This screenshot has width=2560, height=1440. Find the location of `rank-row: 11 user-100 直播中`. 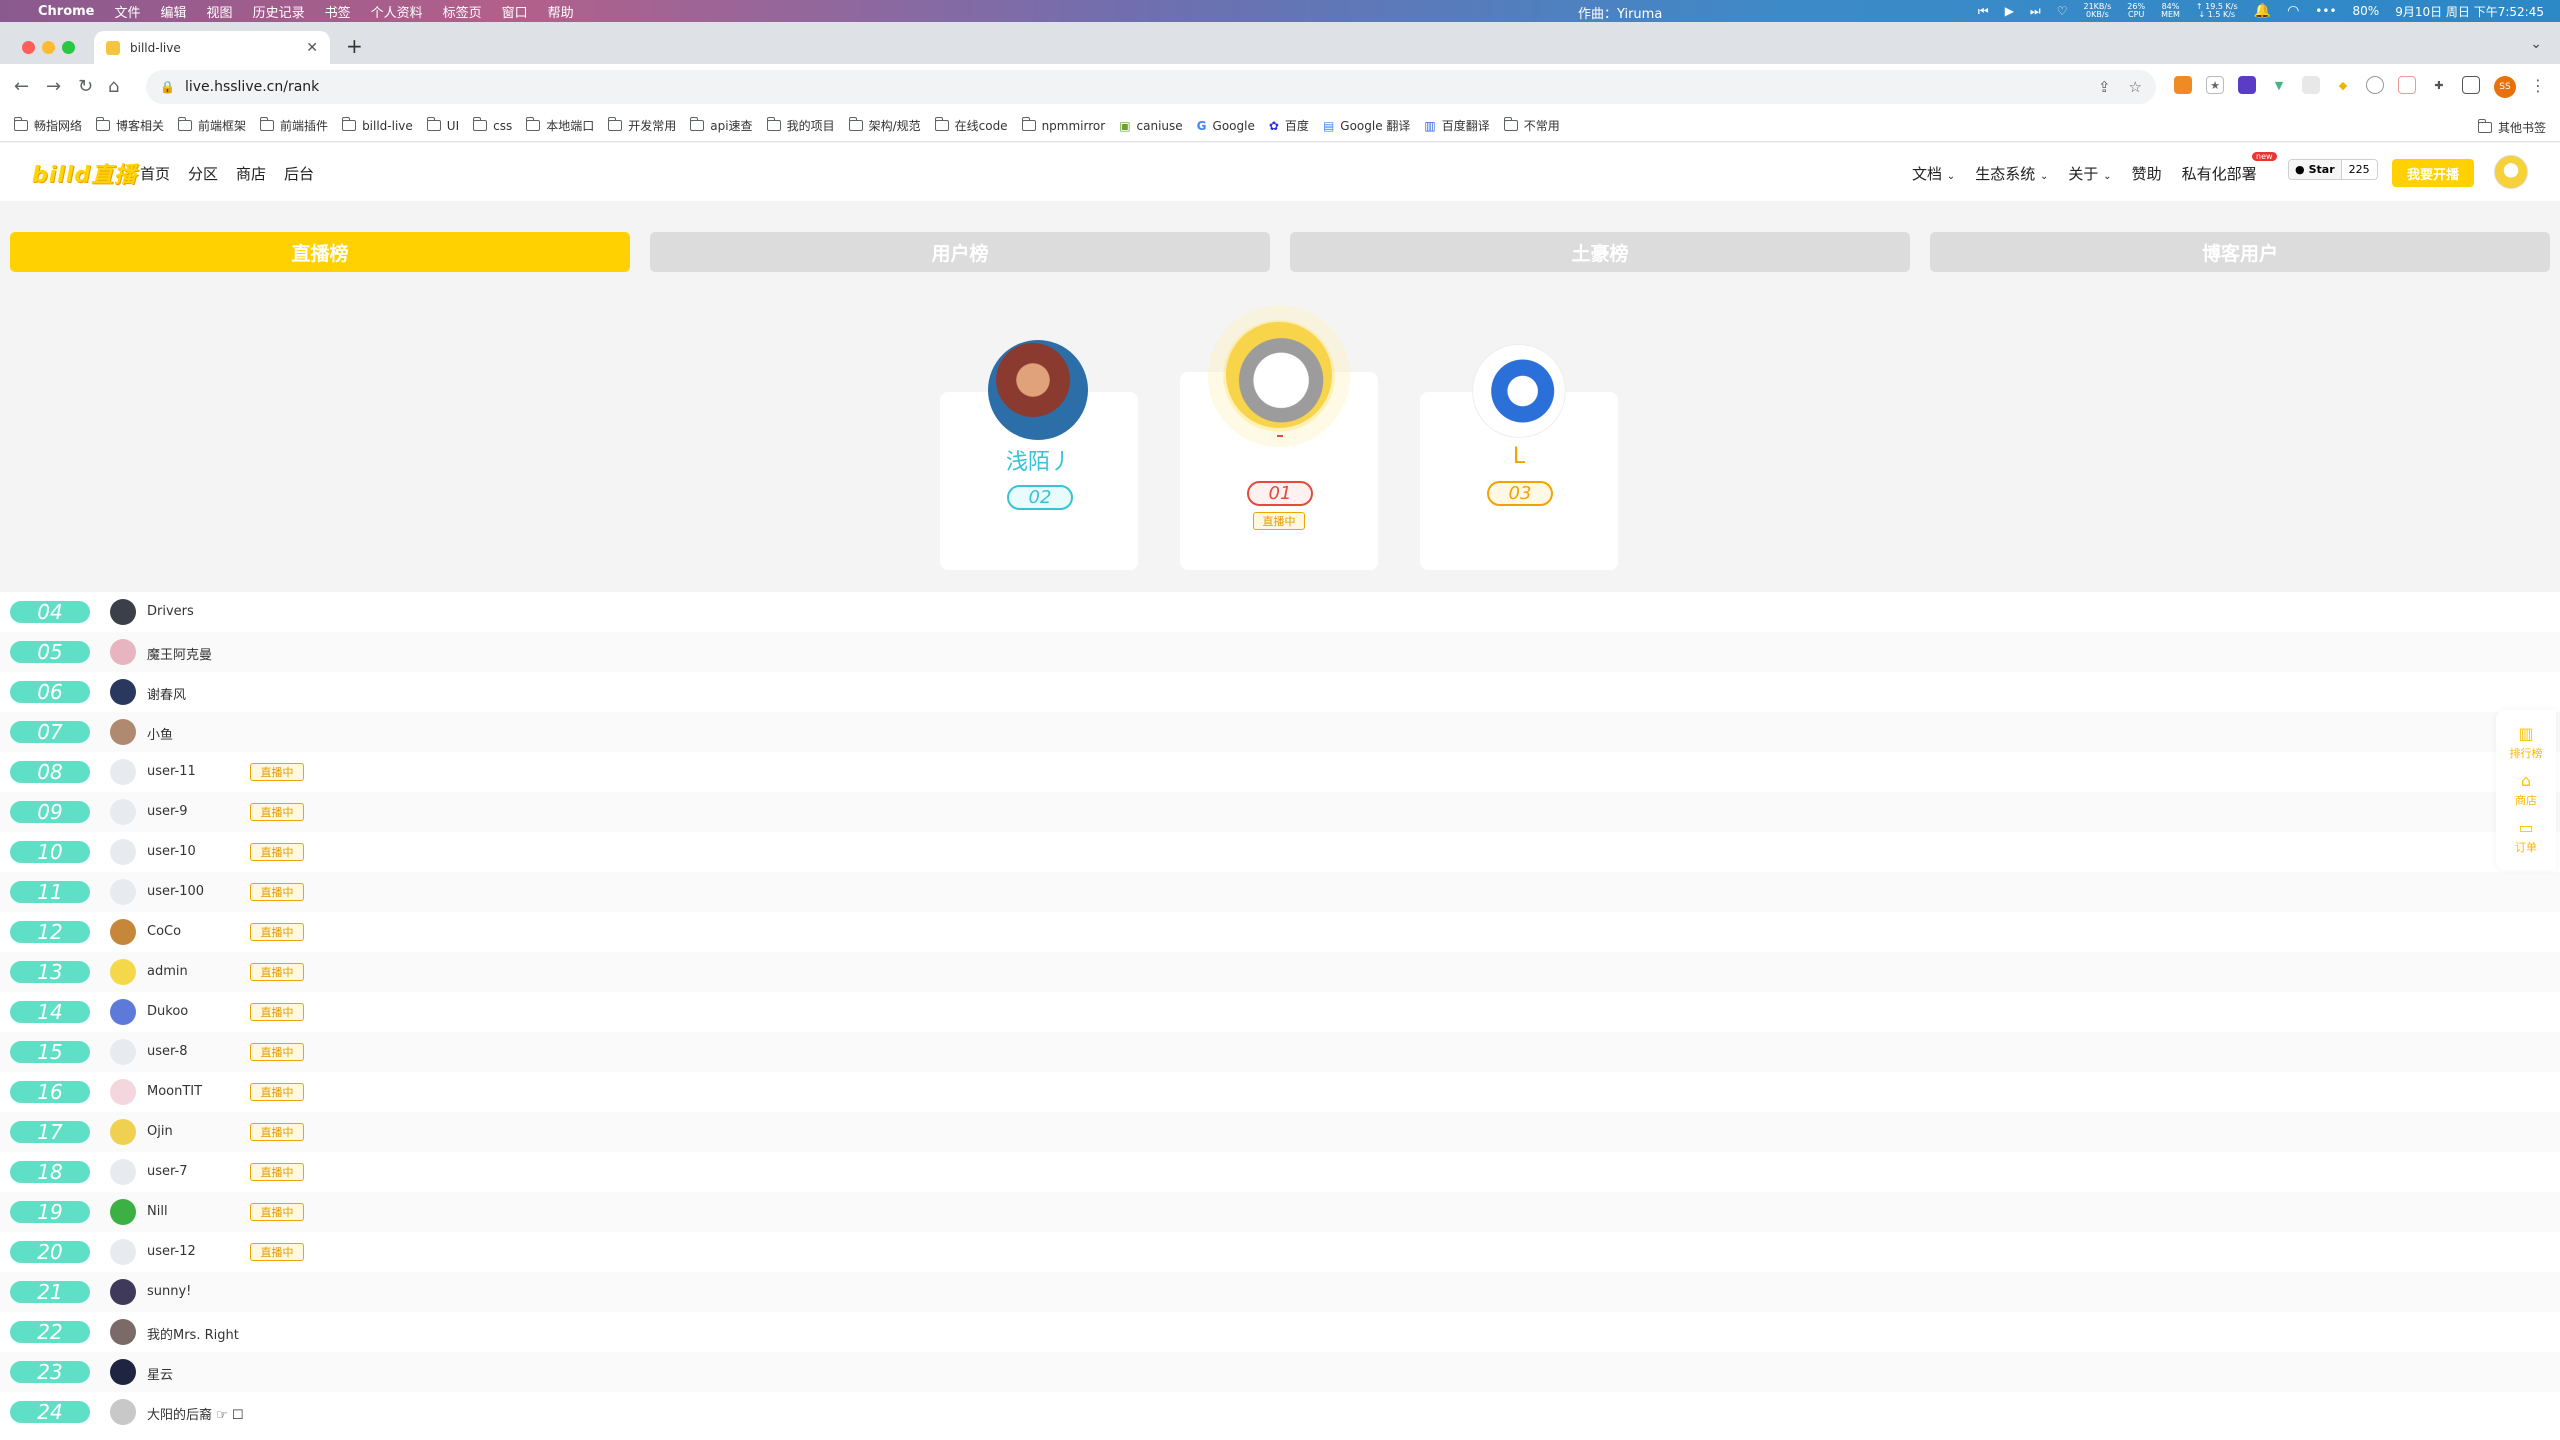

rank-row: 11 user-100 直播中 is located at coordinates (1280, 892).